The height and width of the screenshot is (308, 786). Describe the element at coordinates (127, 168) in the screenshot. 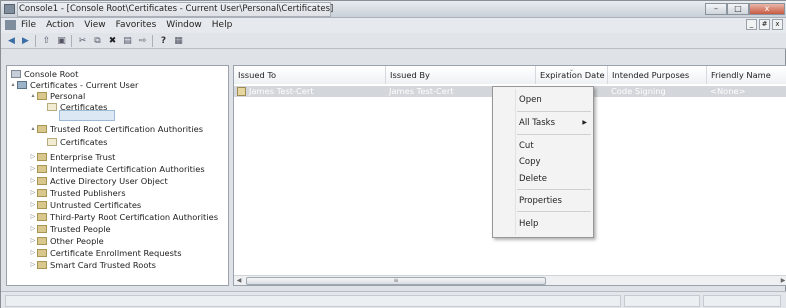

I see `tree-item-label: Intermediate Certification Authorities` at that location.